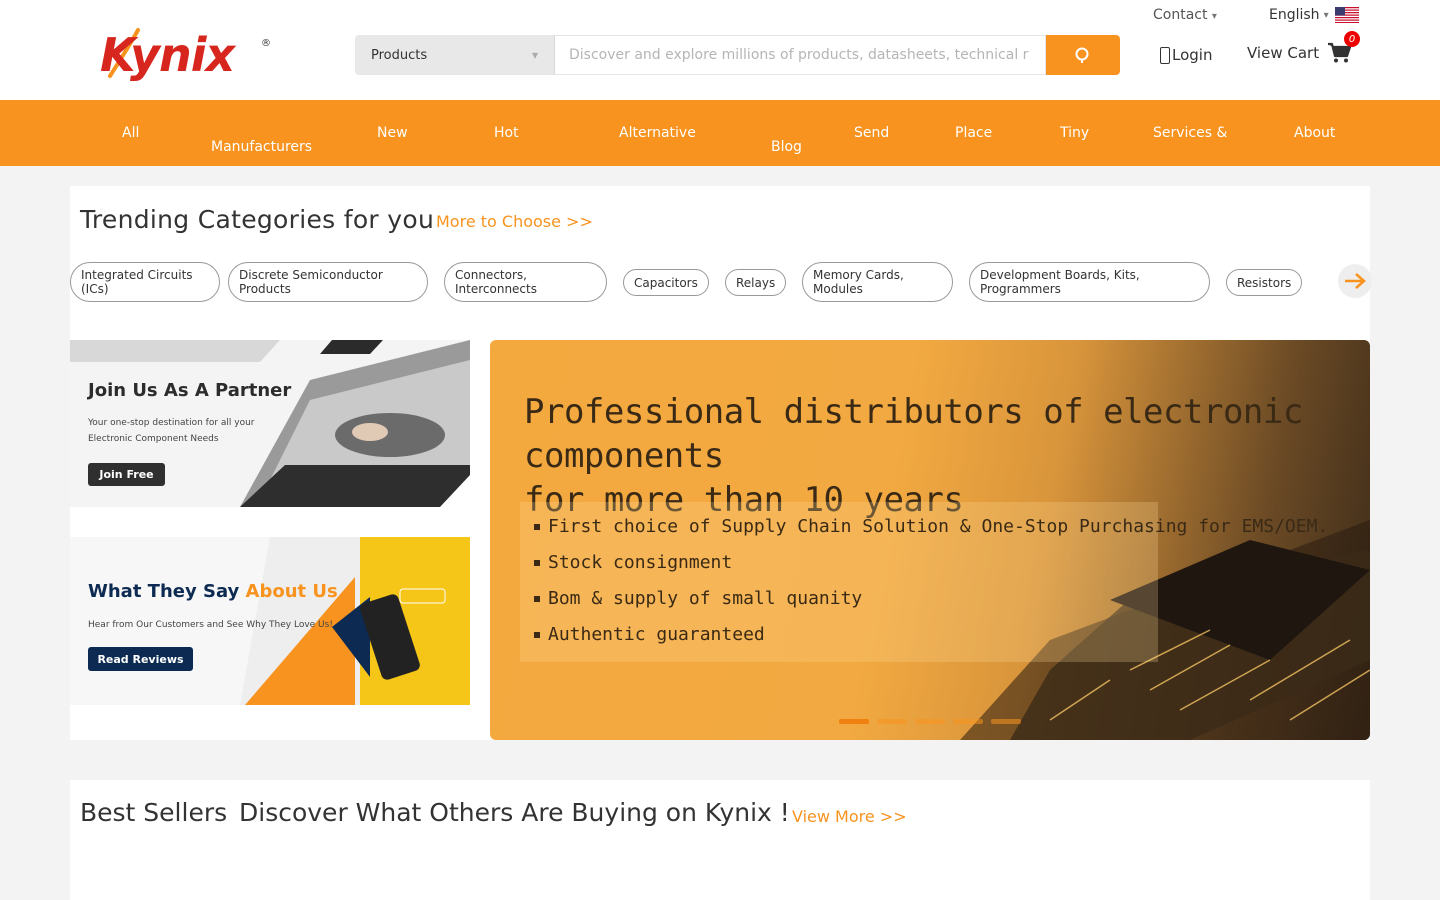 The height and width of the screenshot is (900, 1440). I want to click on chip-label: Discrete Semiconductor, so click(311, 275).